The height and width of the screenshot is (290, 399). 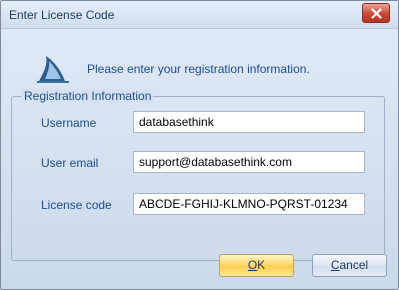 I want to click on title-bar: Enter License Code, so click(x=199, y=15).